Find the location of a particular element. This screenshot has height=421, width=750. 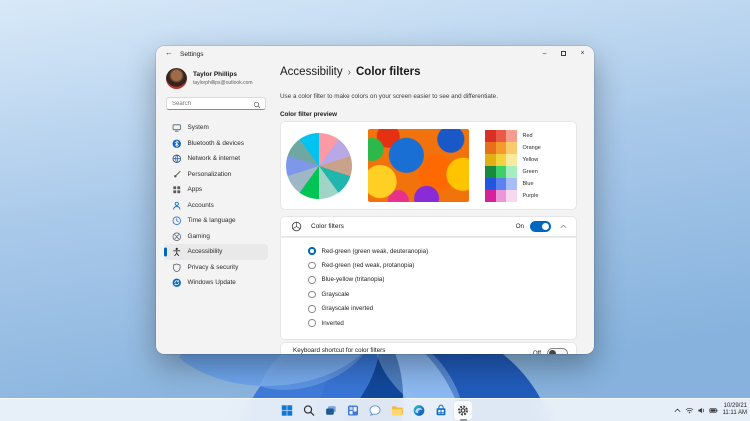

radio-selected-icon is located at coordinates (312, 251).